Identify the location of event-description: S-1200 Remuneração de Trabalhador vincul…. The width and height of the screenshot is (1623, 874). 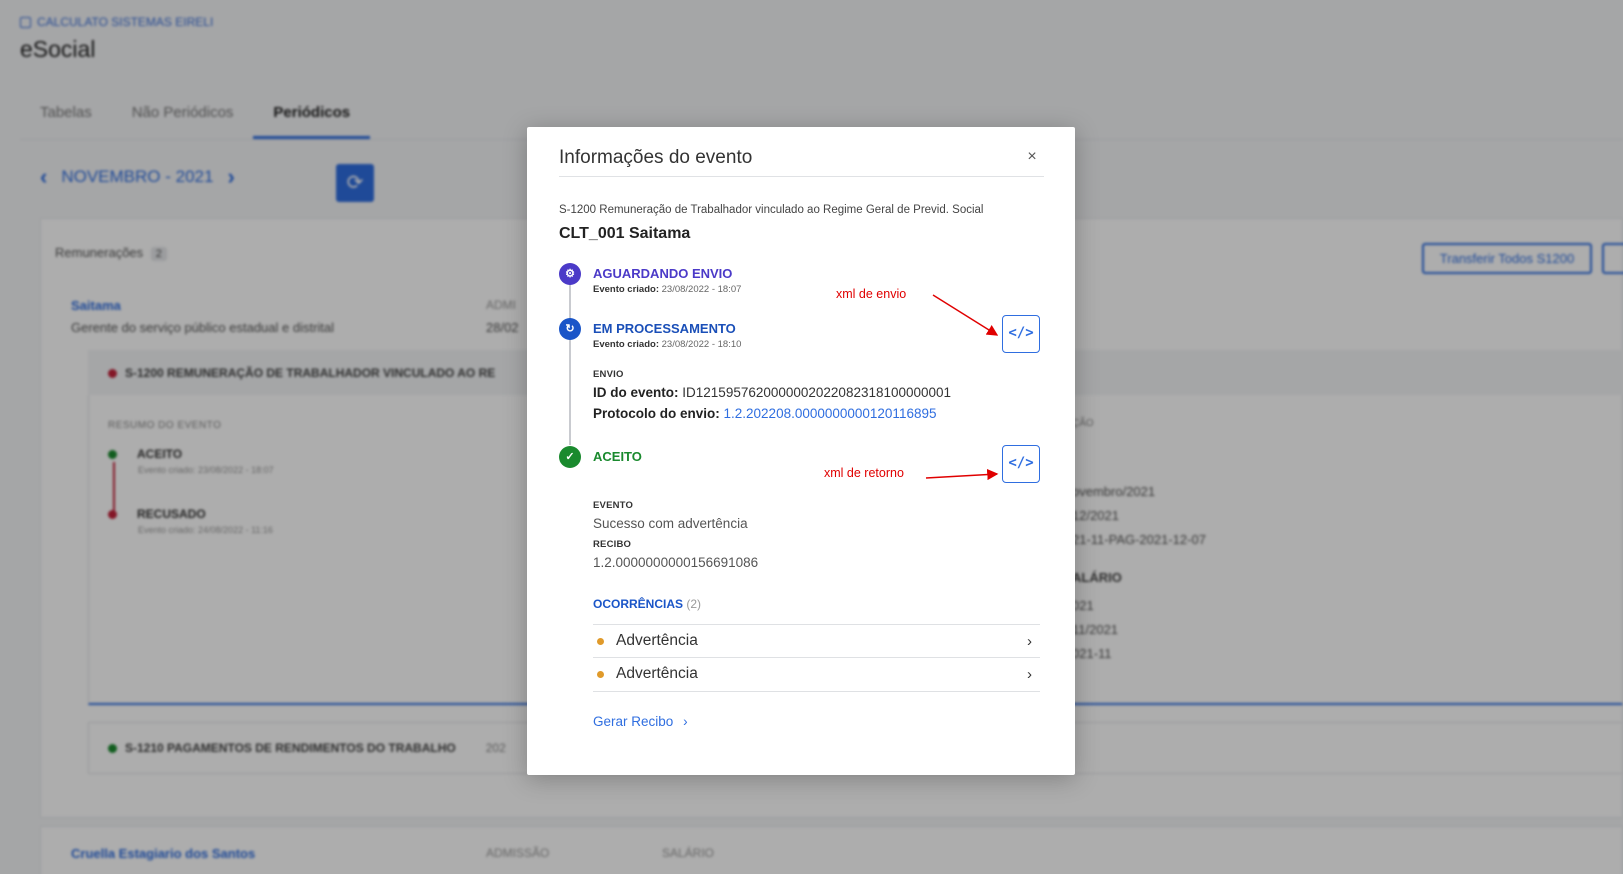
(771, 210).